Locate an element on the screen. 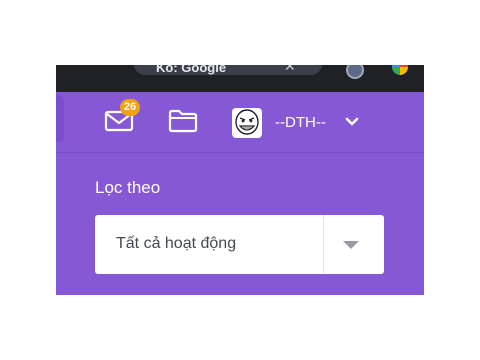  select-divider is located at coordinates (323, 244).